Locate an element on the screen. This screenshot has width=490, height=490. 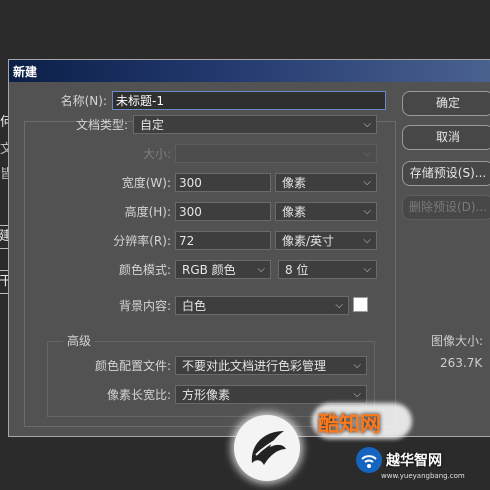
color-profile-label: 颜色配置文件: is located at coordinates (132, 366).